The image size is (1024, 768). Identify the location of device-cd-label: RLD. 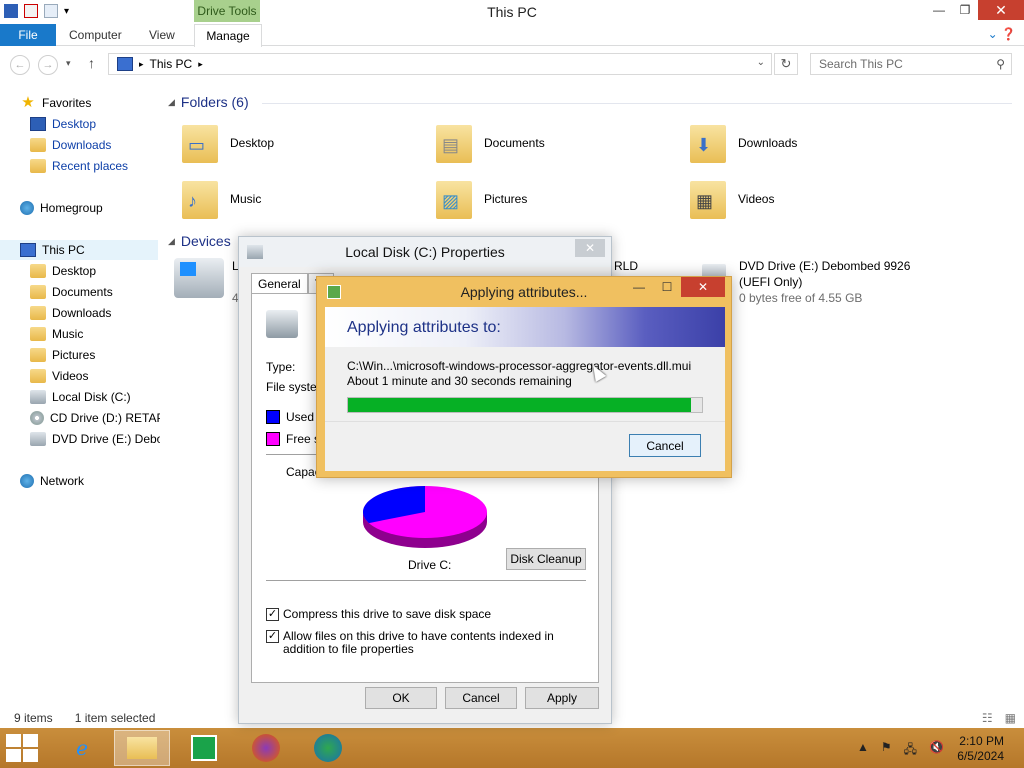
(626, 266).